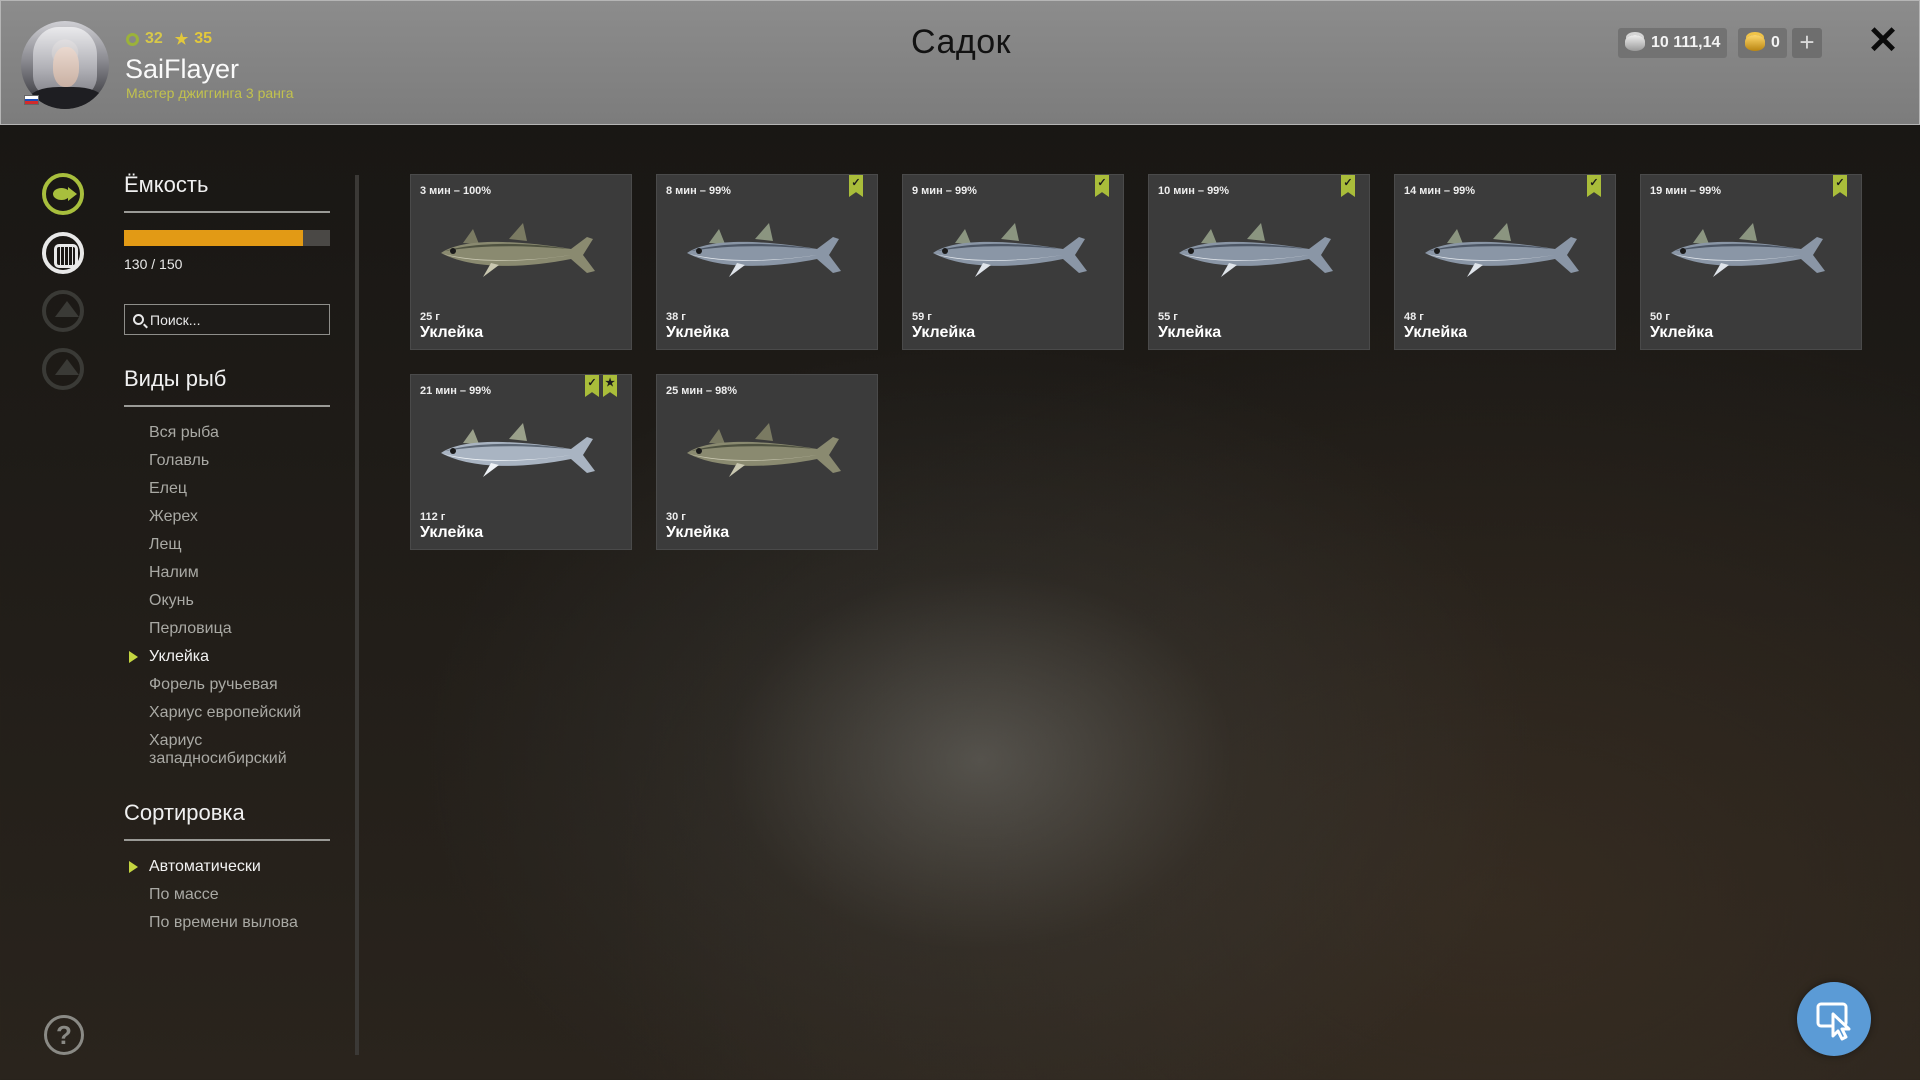 This screenshot has height=1080, width=1920. What do you see at coordinates (63, 369) in the screenshot?
I see `home-tab-icon` at bounding box center [63, 369].